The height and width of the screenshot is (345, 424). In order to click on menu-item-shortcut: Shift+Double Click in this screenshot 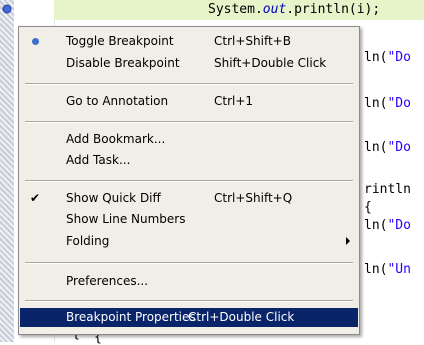, I will do `click(270, 63)`.